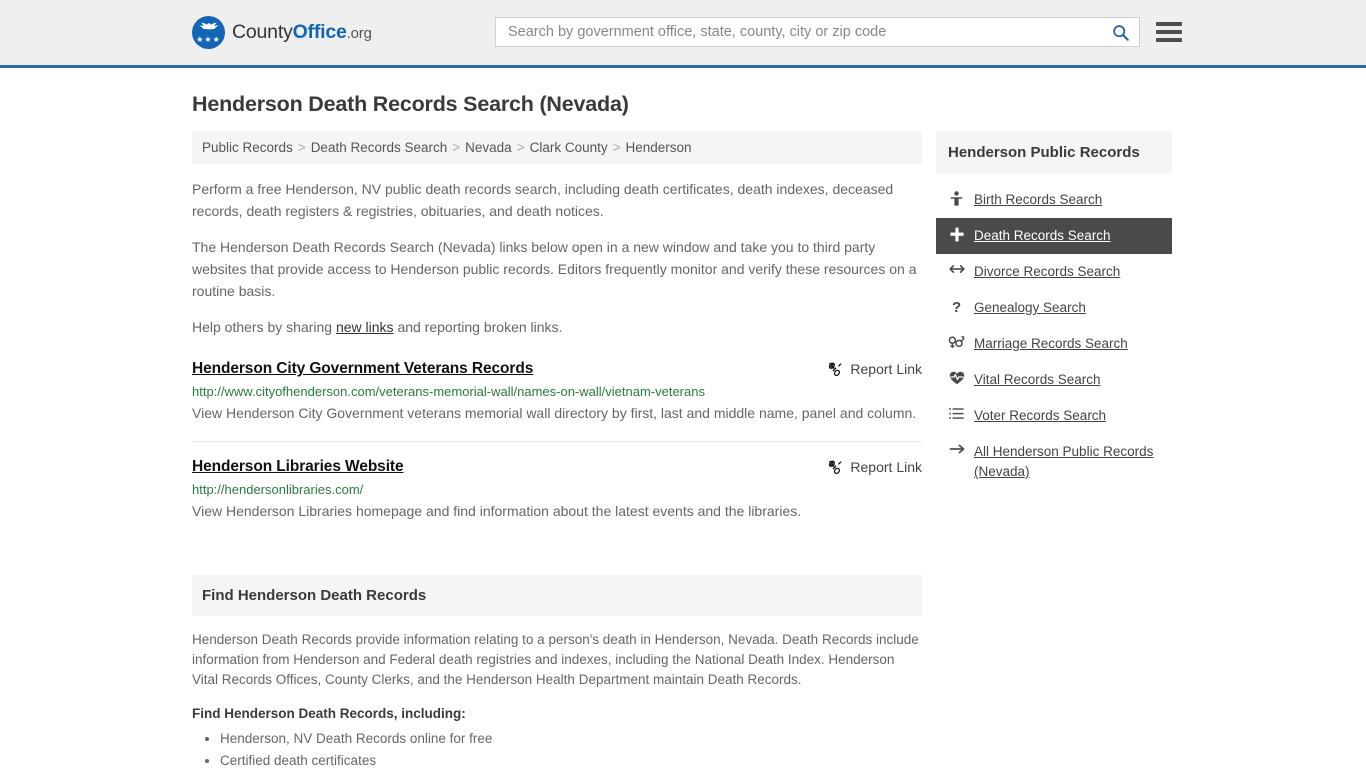 This screenshot has height=768, width=1366. Describe the element at coordinates (488, 147) in the screenshot. I see `breadcrumb-item-2: Nevada` at that location.